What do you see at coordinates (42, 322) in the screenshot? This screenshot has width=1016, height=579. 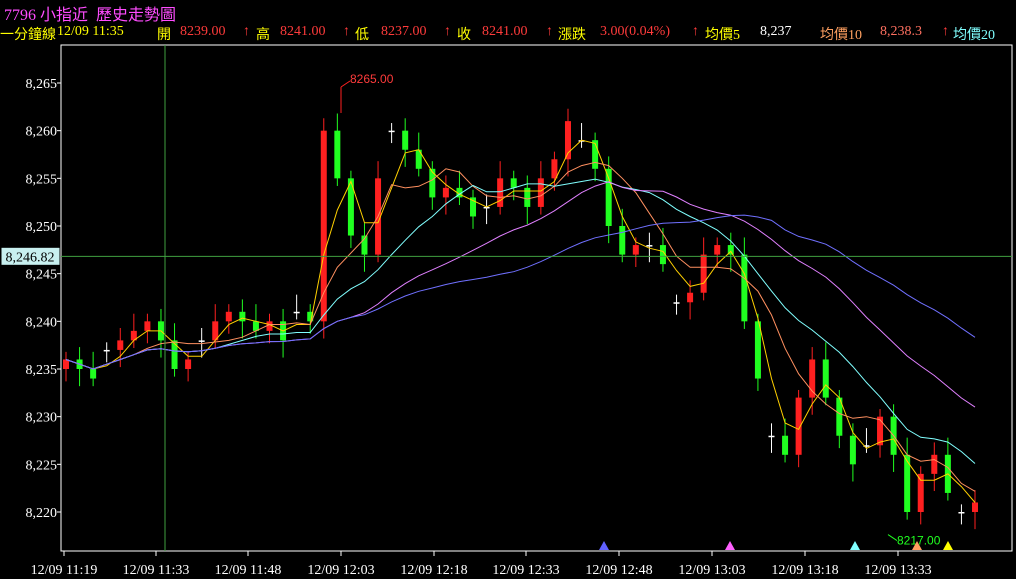 I see `y-tick-label: 8,240` at bounding box center [42, 322].